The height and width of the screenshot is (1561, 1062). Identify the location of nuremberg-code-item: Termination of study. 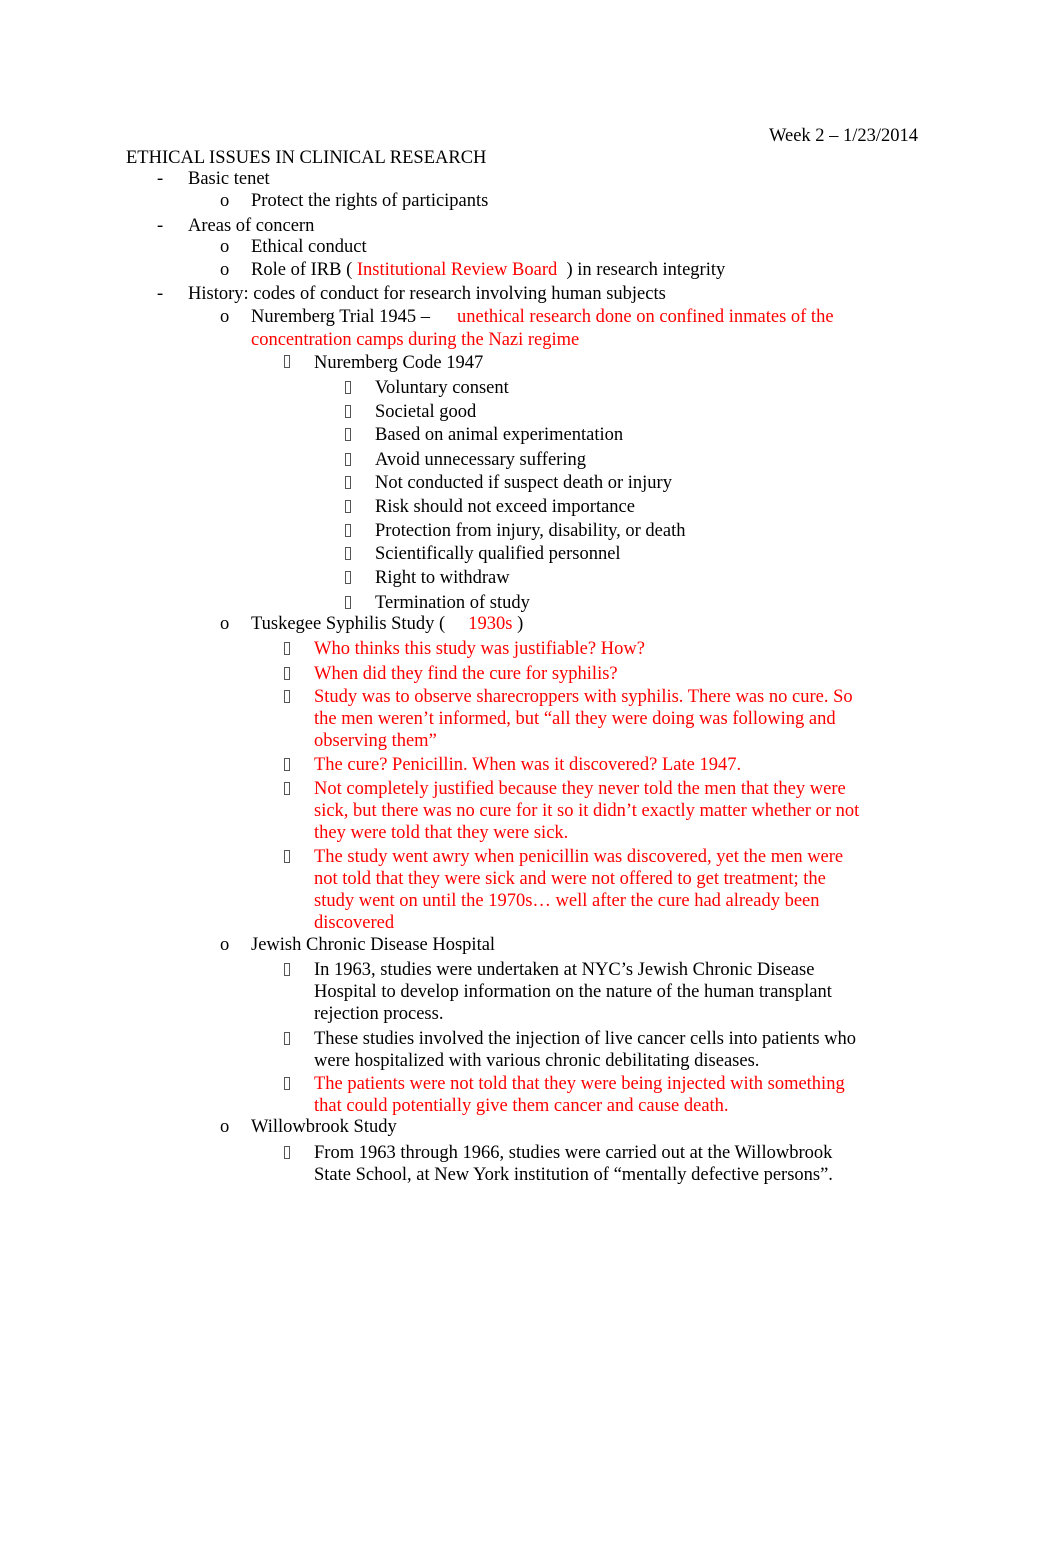
(452, 603).